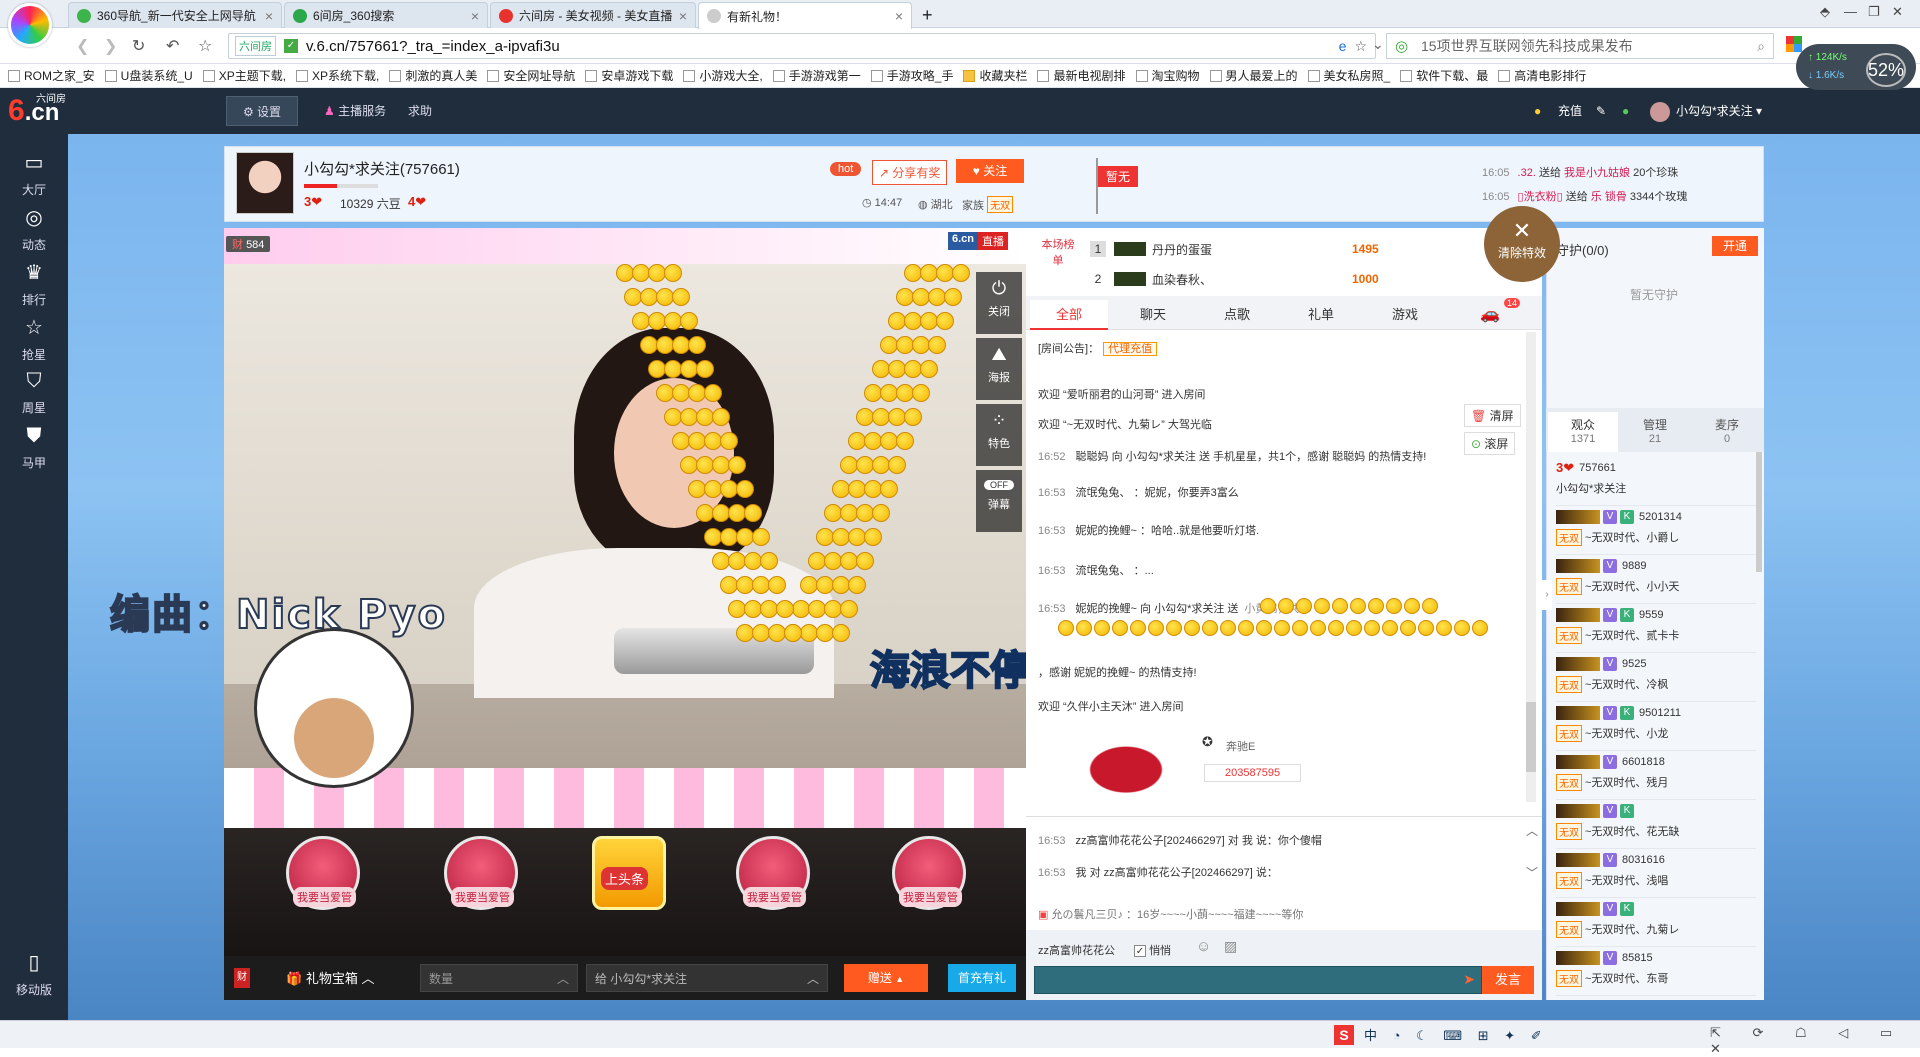  I want to click on announce-sender: .32., so click(1527, 173).